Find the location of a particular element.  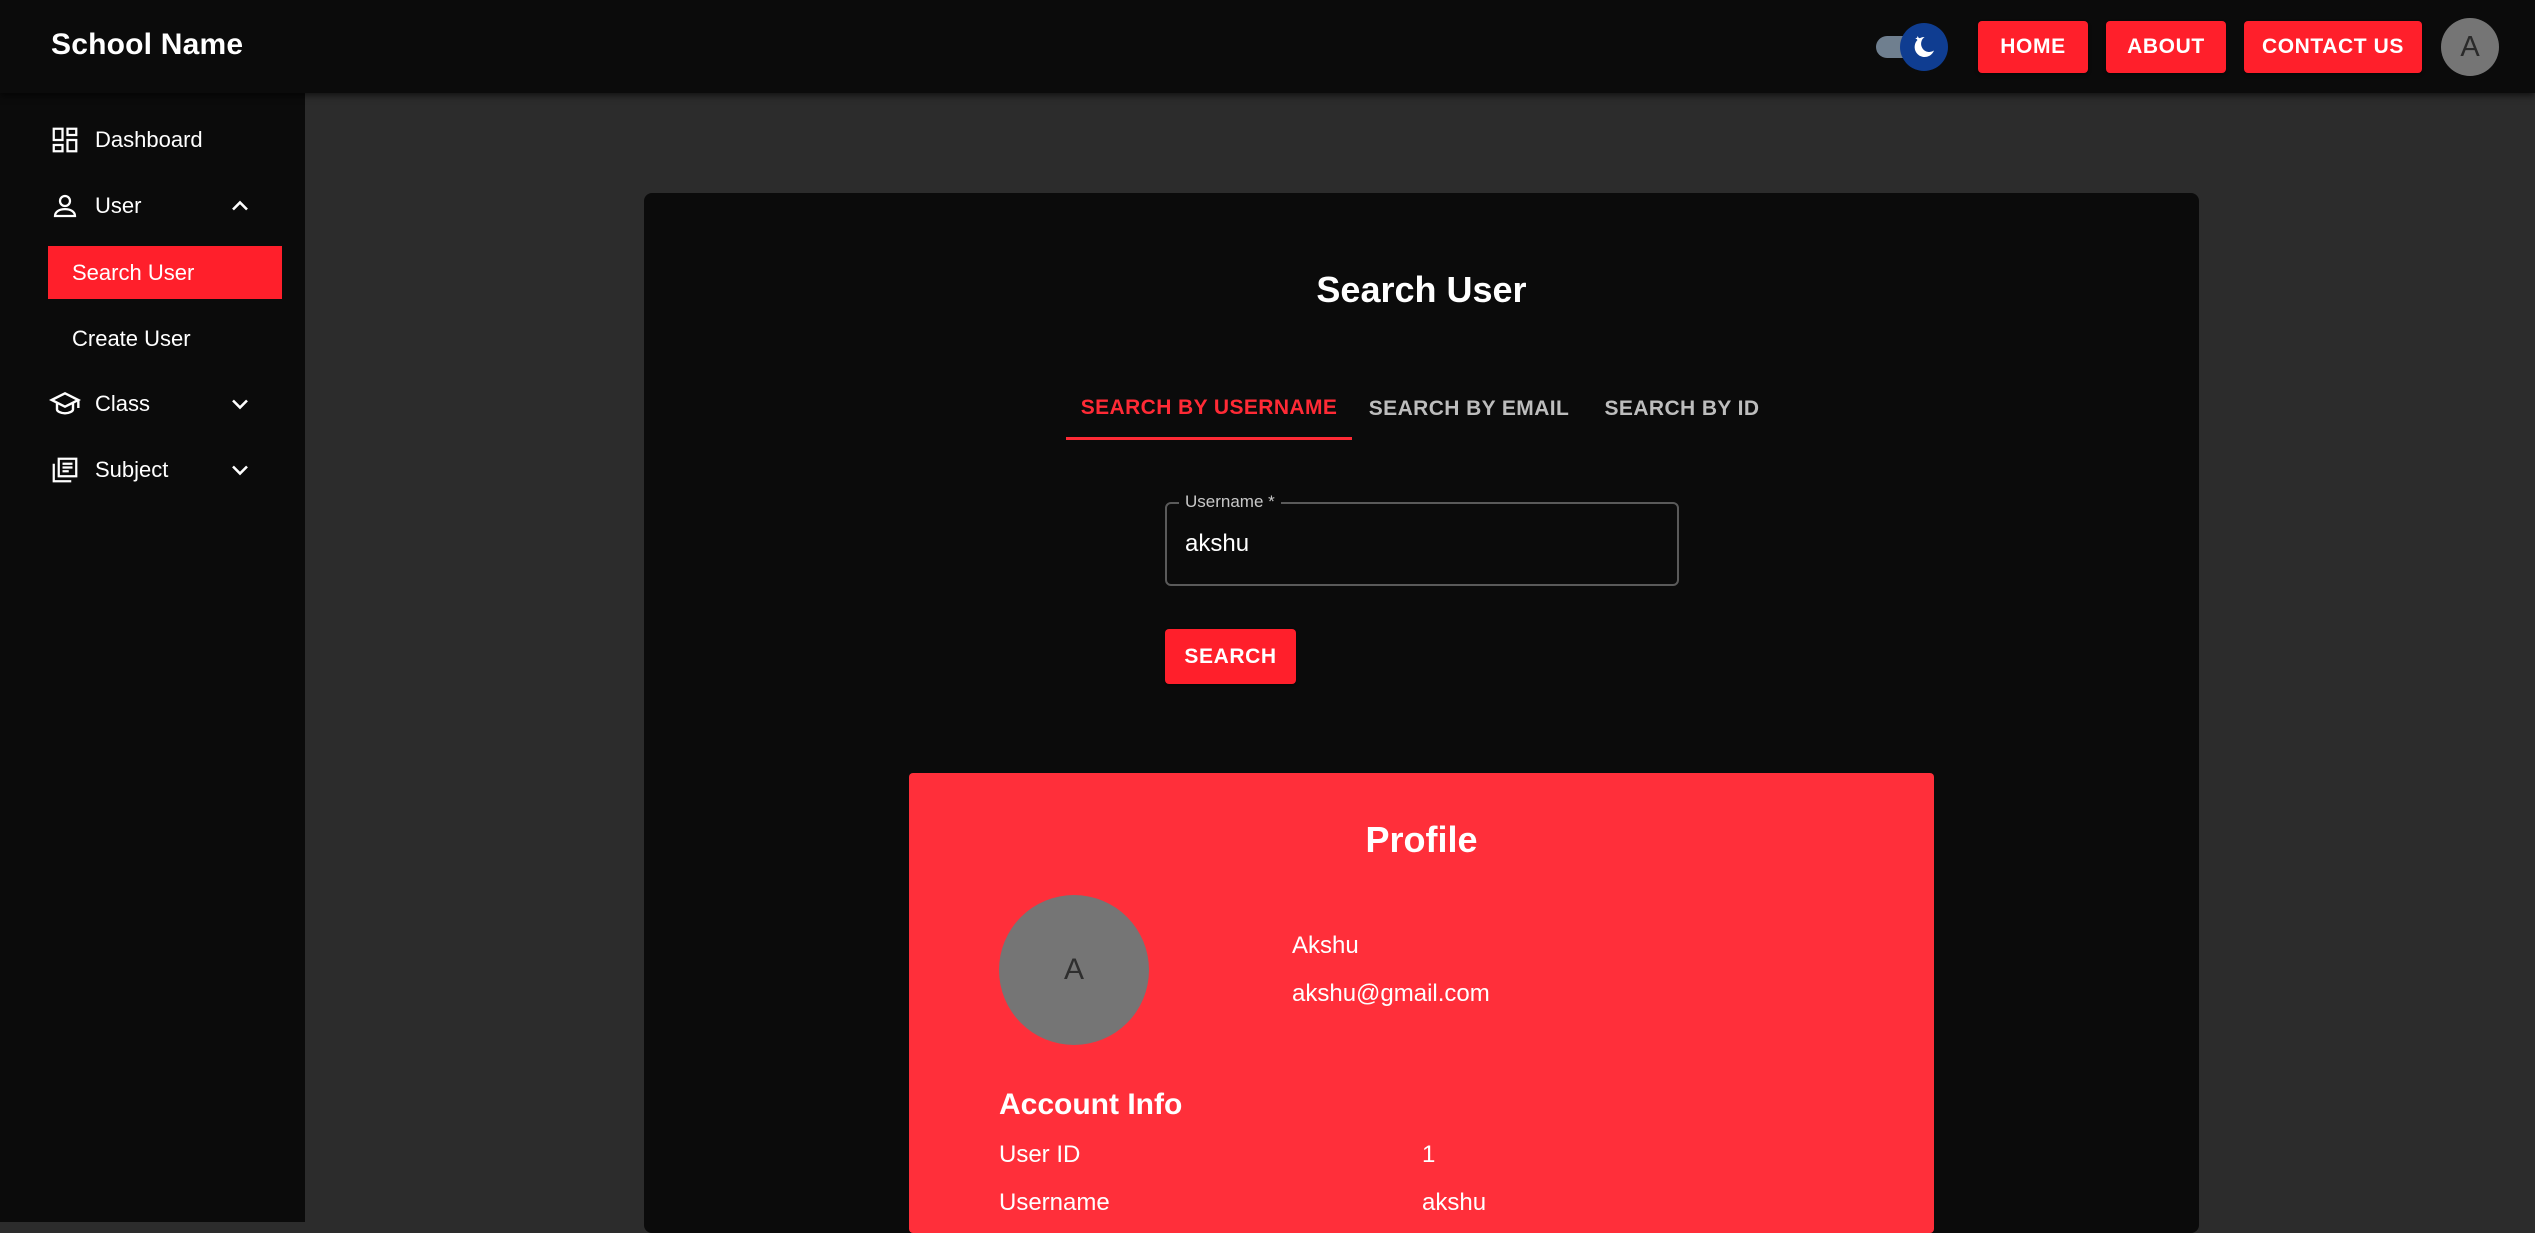

sidebar-item-label: Search User is located at coordinates (133, 272).